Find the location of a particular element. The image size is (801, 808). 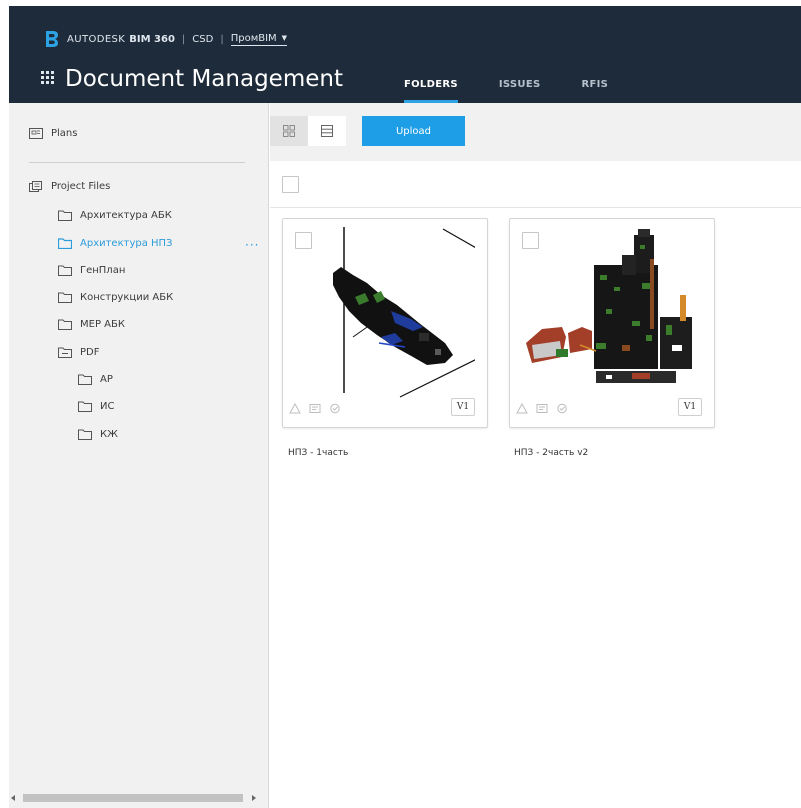

app-title-row: Document Management is located at coordinates (191, 79).